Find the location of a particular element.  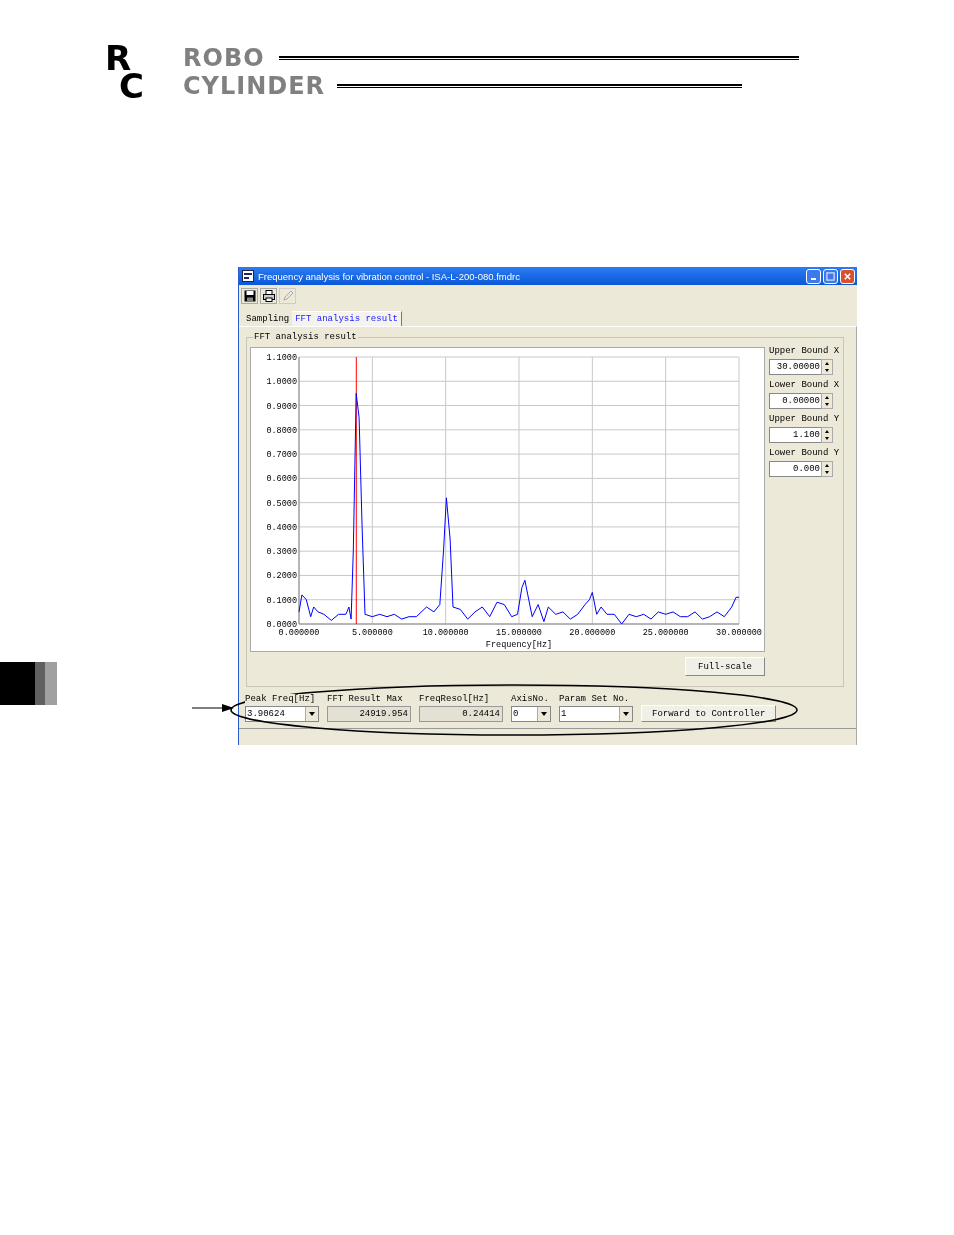

group-title: FFT analysis result is located at coordinates (305, 337).